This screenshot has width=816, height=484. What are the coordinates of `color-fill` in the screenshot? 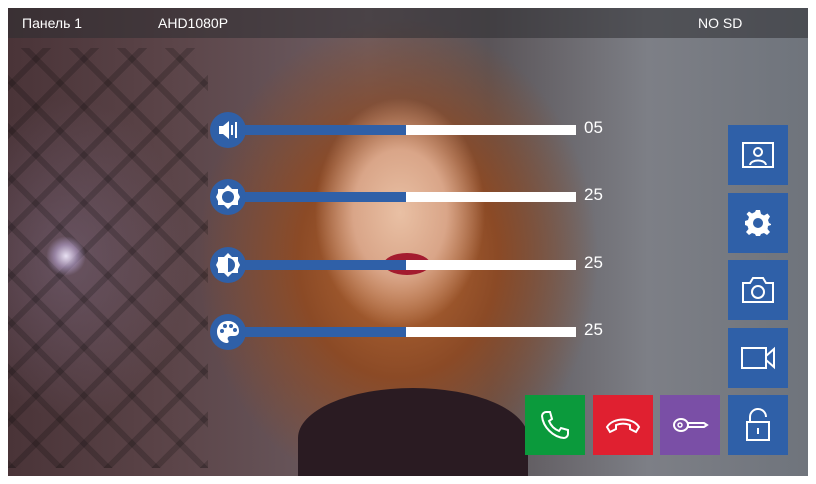 It's located at (321, 332).